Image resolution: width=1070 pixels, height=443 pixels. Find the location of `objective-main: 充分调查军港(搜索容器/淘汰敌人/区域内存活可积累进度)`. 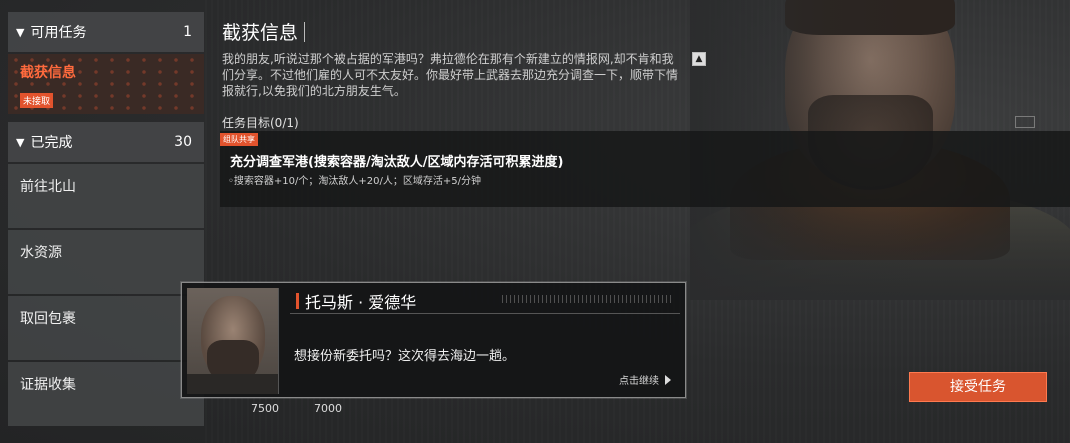

objective-main: 充分调查军港(搜索容器/淘汰敌人/区域内存活可积累进度) is located at coordinates (397, 162).